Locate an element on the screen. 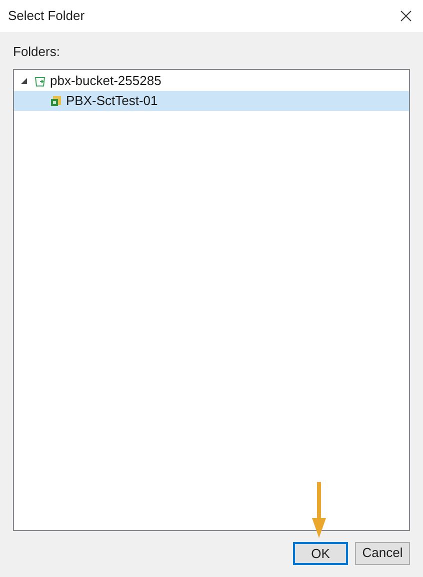  tree-item-label: PBX-SctTest-01 is located at coordinates (112, 101).